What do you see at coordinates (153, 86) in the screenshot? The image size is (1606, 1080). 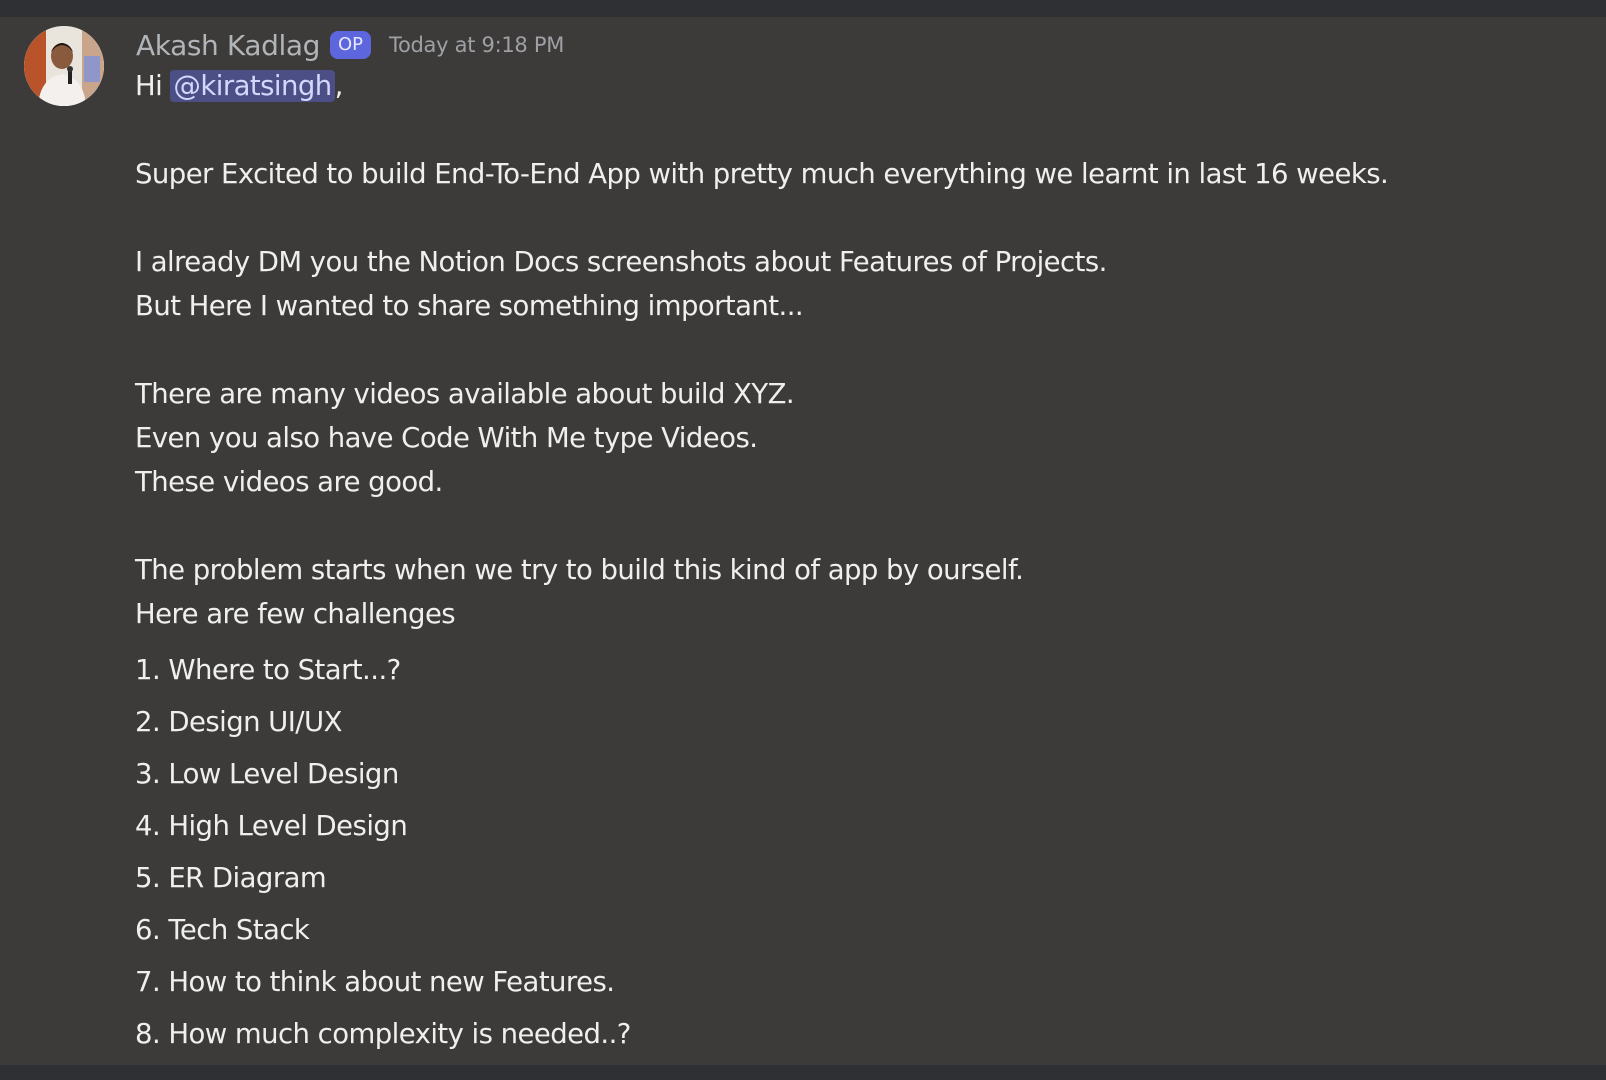 I see `greeting-prefix: Hi` at bounding box center [153, 86].